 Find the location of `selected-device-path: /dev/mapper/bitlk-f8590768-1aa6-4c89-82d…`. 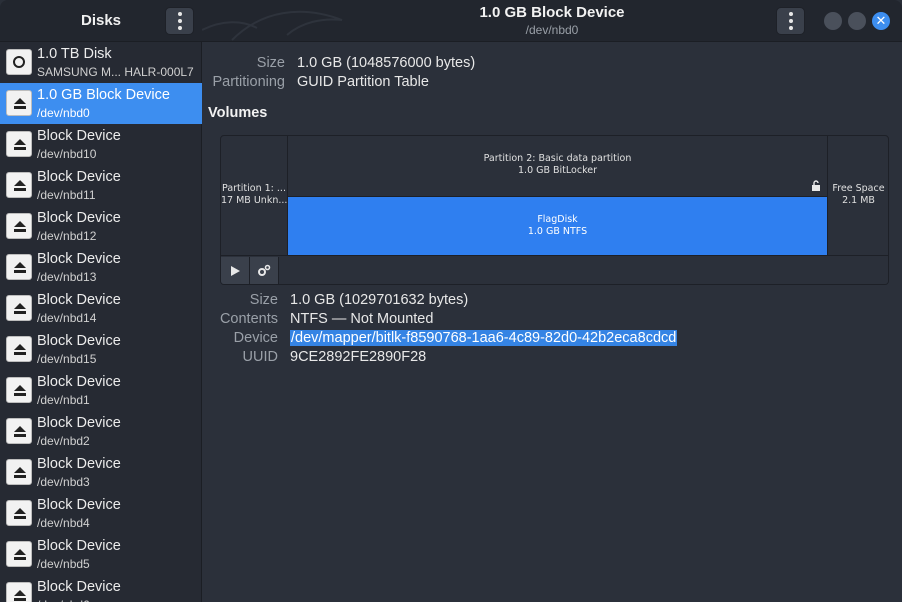

selected-device-path: /dev/mapper/bitlk-f8590768-1aa6-4c89-82d… is located at coordinates (484, 338).